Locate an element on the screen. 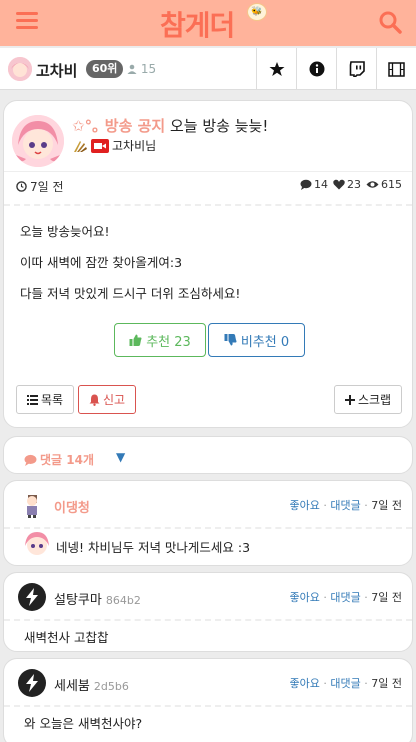 The height and width of the screenshot is (742, 416). clock-icon is located at coordinates (21, 186).